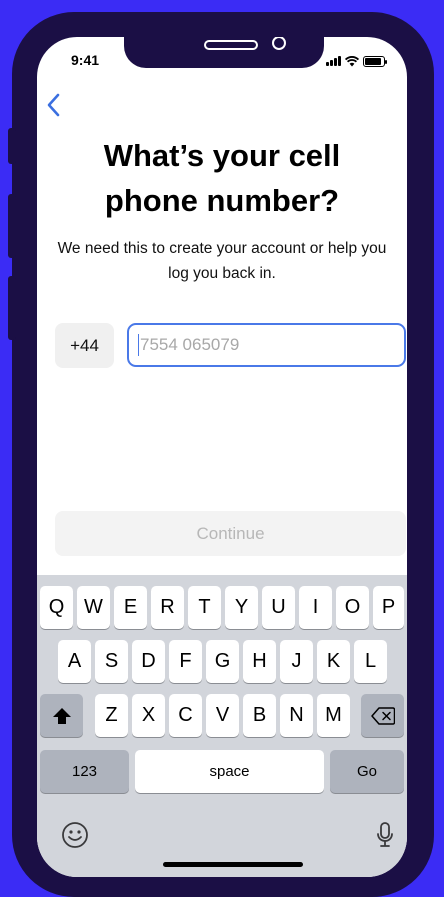  I want to click on key-m: M, so click(333, 715).